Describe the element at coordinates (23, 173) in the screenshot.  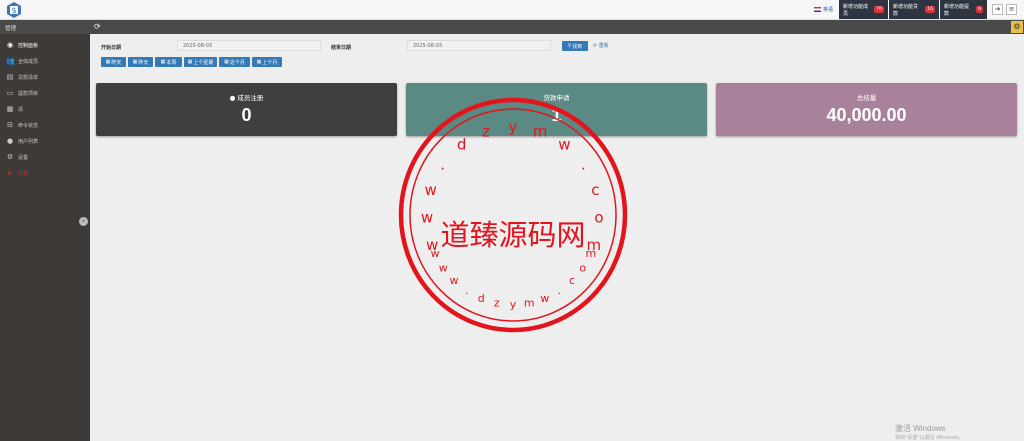
I see `sidebar-item-label: 注销` at that location.